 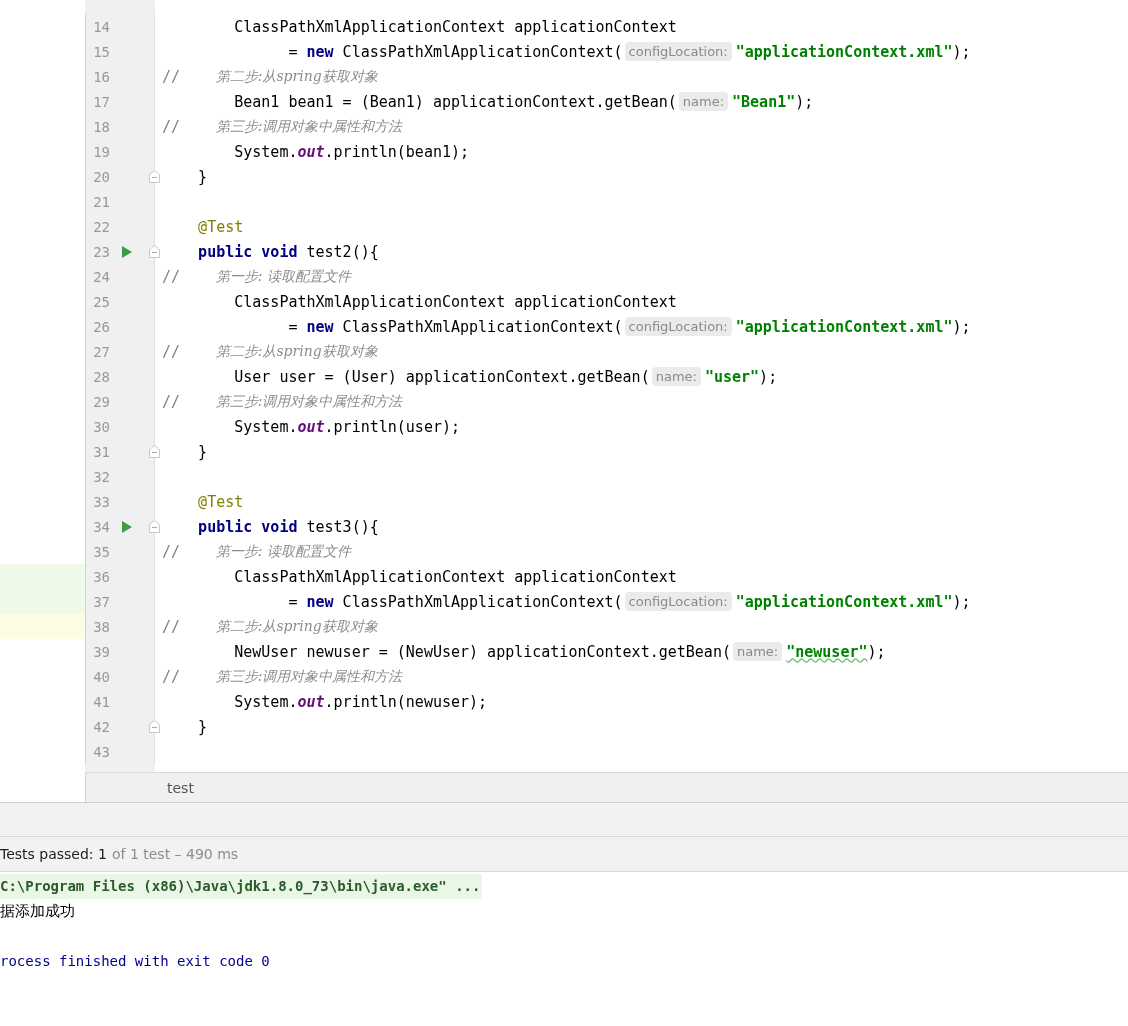 I want to click on line-number: 17, so click(x=101, y=101).